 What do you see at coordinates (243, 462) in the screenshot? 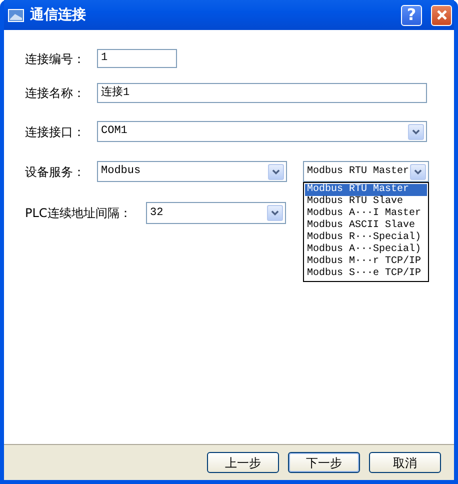
I see `dialog-button: 上一步` at bounding box center [243, 462].